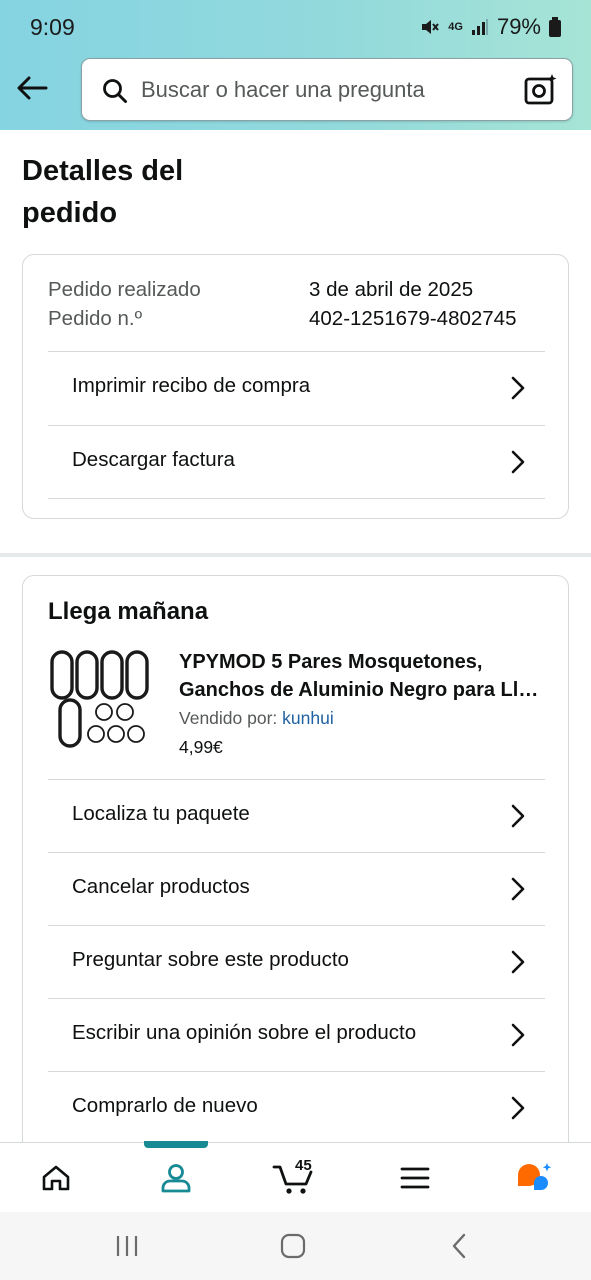 The height and width of the screenshot is (1280, 591). Describe the element at coordinates (296, 889) in the screenshot. I see `cancel-items-link: Cancelar productos` at that location.